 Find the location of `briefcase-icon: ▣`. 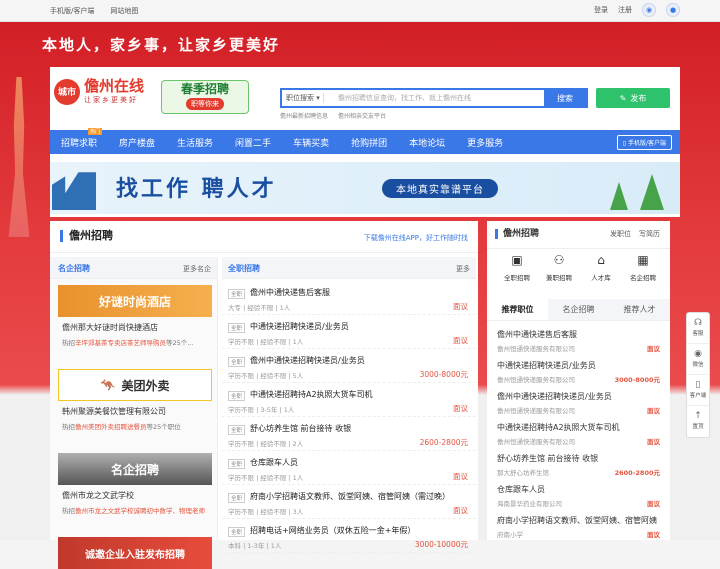

briefcase-icon: ▣ is located at coordinates (517, 260).